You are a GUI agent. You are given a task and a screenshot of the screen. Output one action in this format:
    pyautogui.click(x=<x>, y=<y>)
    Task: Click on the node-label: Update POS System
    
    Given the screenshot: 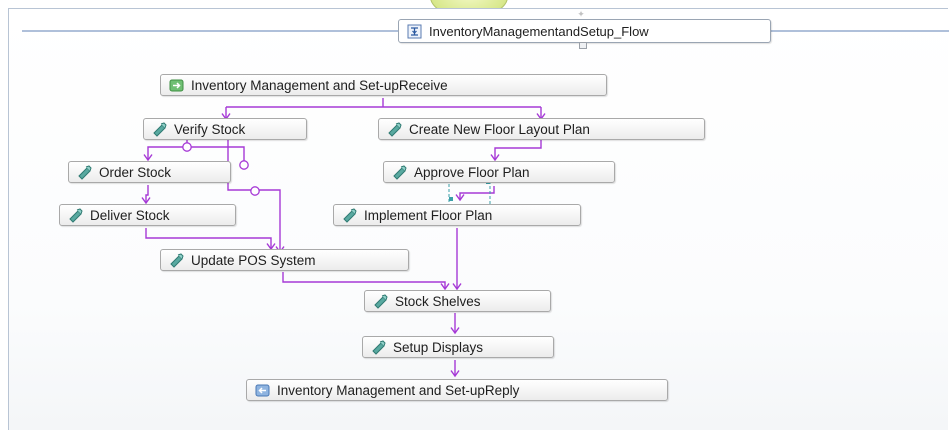 What is the action you would take?
    pyautogui.click(x=253, y=260)
    